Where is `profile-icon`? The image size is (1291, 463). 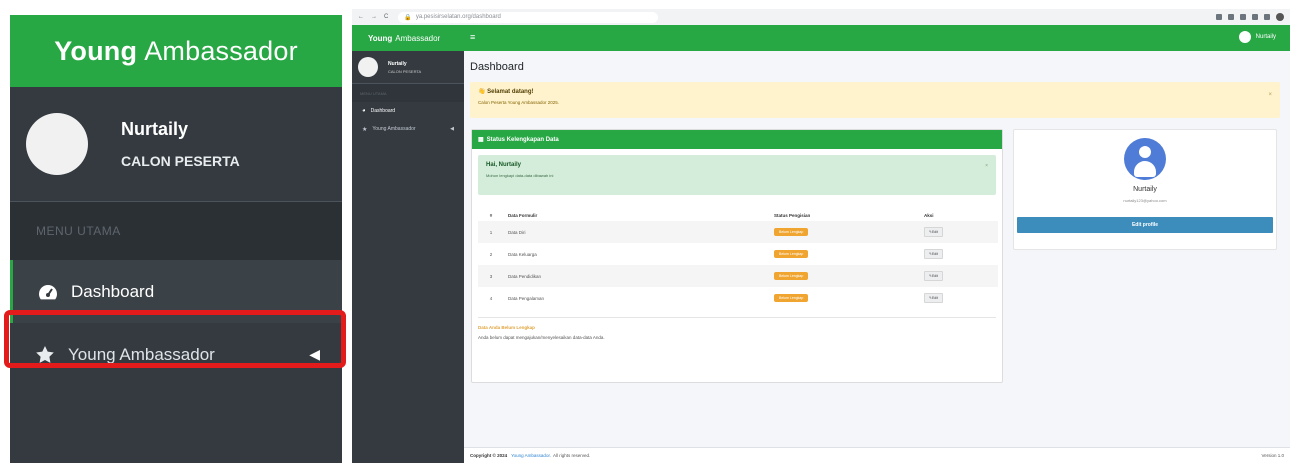
profile-icon is located at coordinates (1280, 17).